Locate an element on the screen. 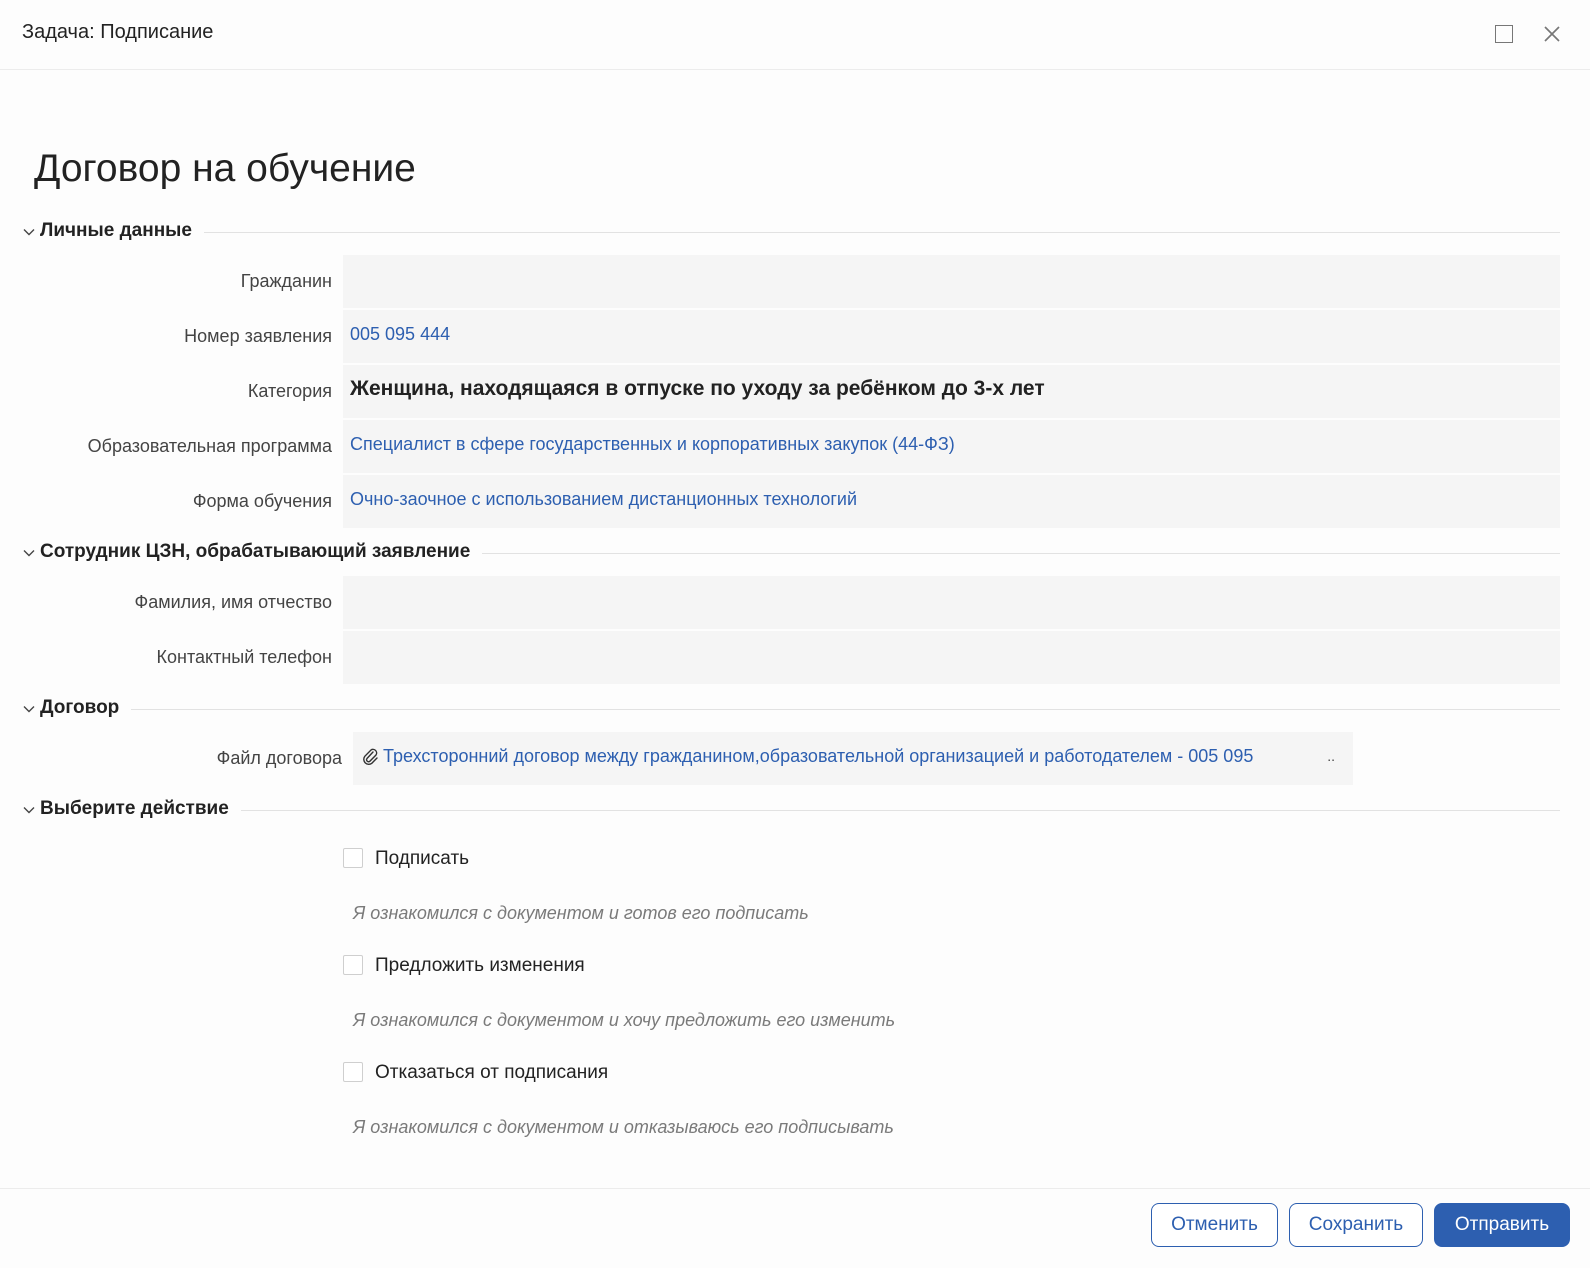 Image resolution: width=1590 pixels, height=1268 pixels. cancel-button: Отменить is located at coordinates (1214, 1225).